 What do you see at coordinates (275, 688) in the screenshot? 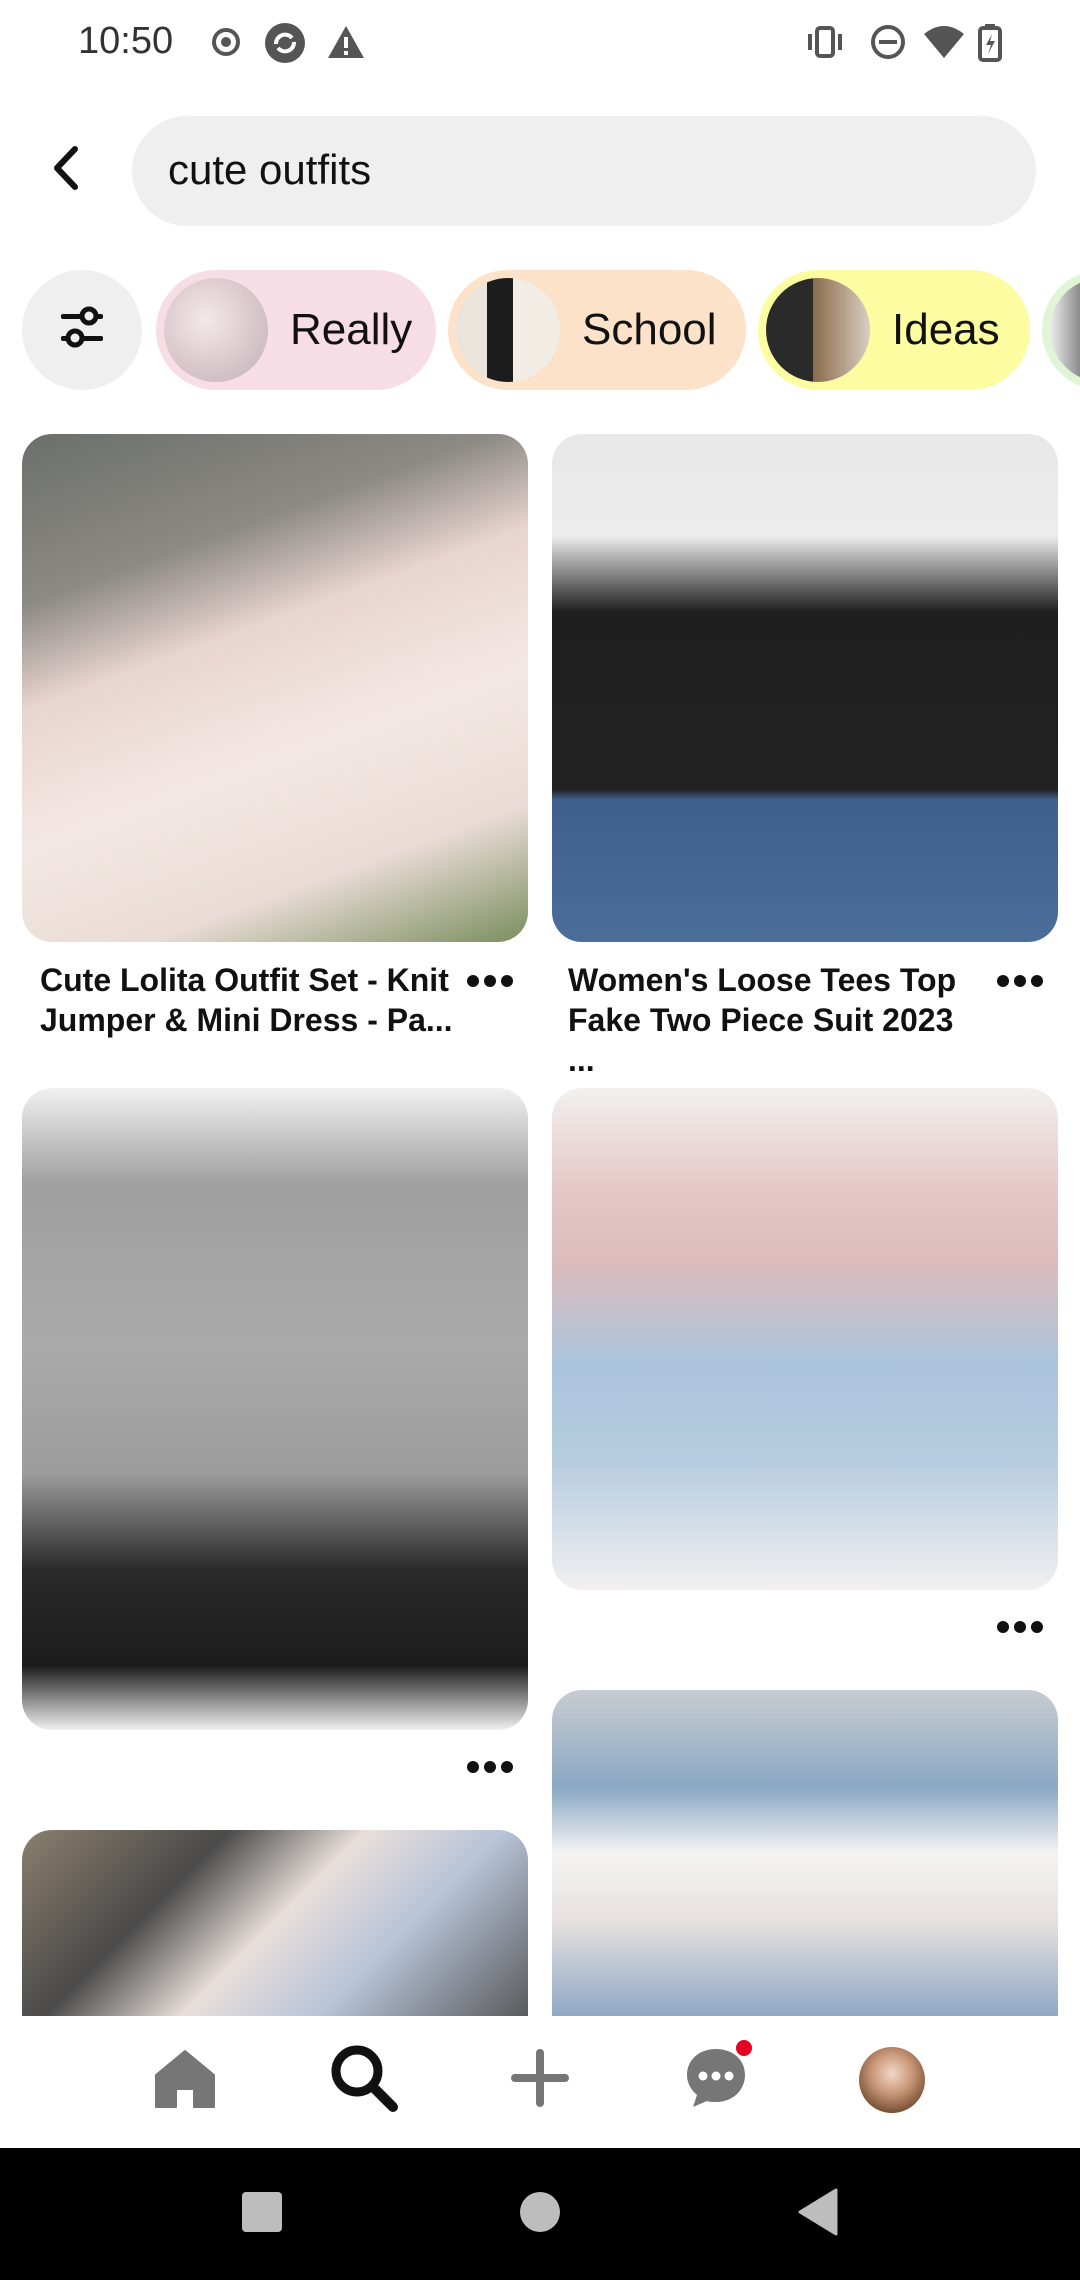
I see `pin-image-lolita-outfit` at bounding box center [275, 688].